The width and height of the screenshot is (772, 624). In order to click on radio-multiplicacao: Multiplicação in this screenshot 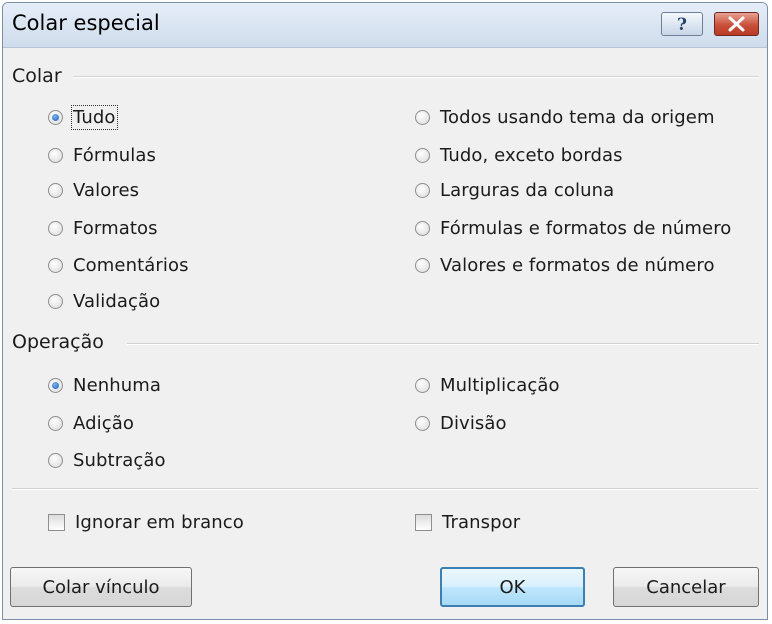, I will do `click(487, 385)`.